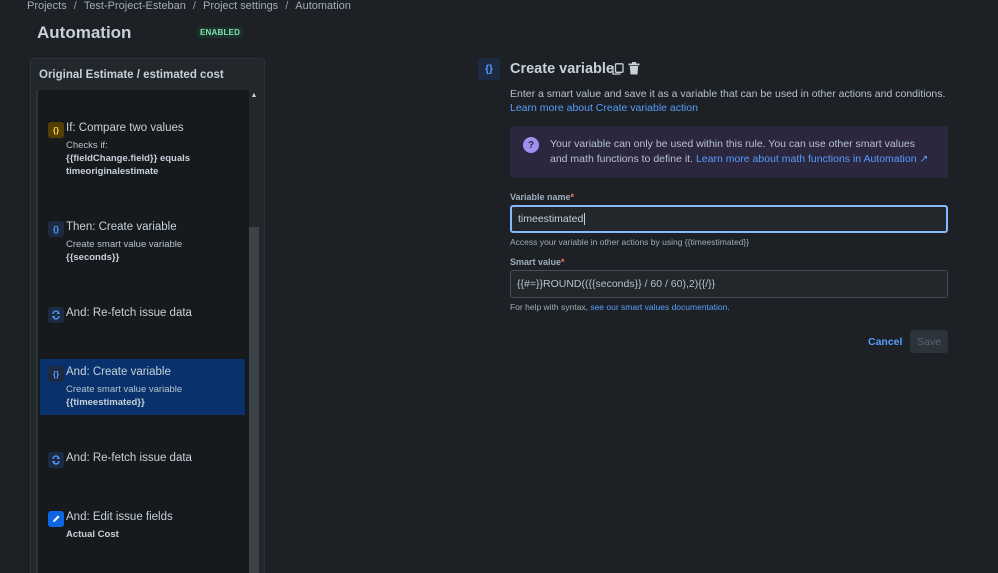 This screenshot has height=573, width=998. Describe the element at coordinates (254, 96) in the screenshot. I see `scroll-up-arrow-icon: ▲` at that location.